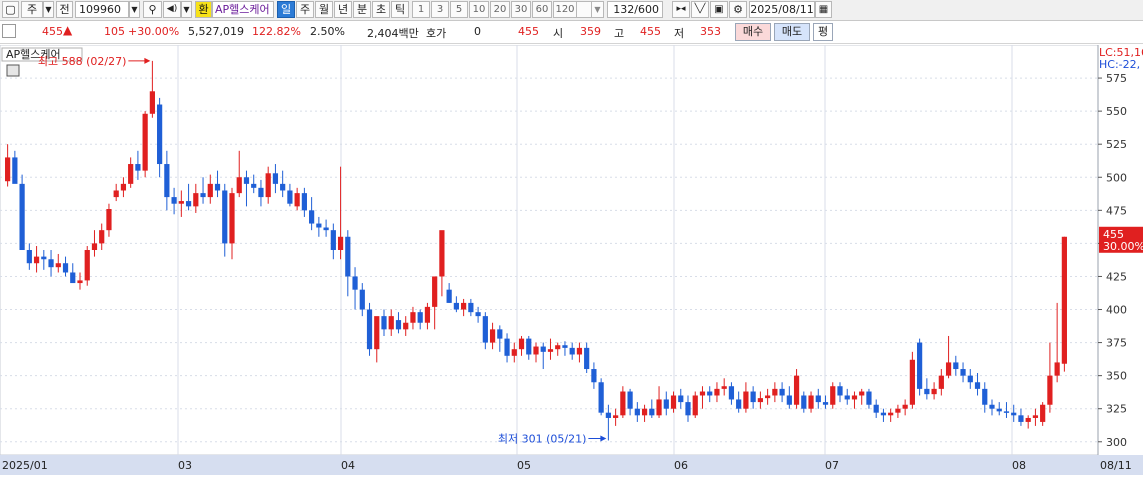 This screenshot has height=478, width=1143. Describe the element at coordinates (114, 31) in the screenshot. I see `change: 105` at that location.